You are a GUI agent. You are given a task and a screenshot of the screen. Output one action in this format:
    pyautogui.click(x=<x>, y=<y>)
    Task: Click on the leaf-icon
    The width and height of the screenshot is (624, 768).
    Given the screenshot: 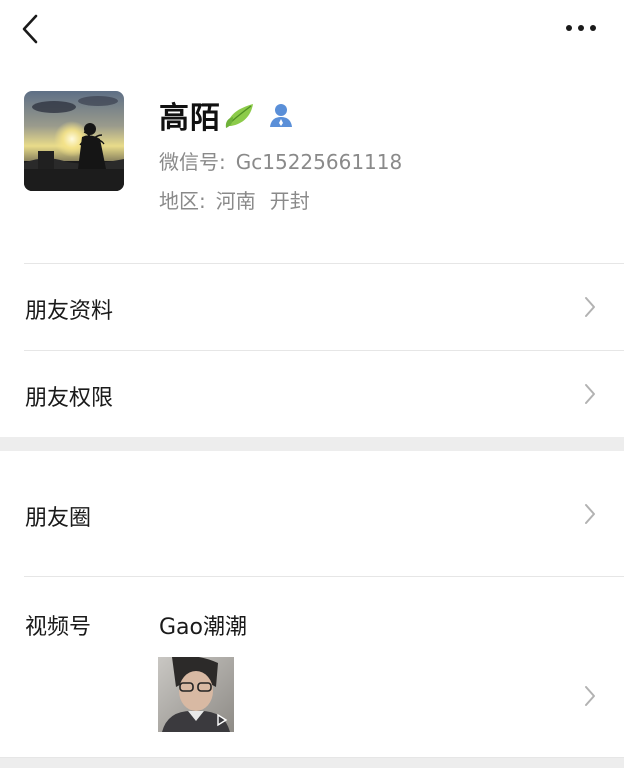 What is the action you would take?
    pyautogui.click(x=239, y=116)
    